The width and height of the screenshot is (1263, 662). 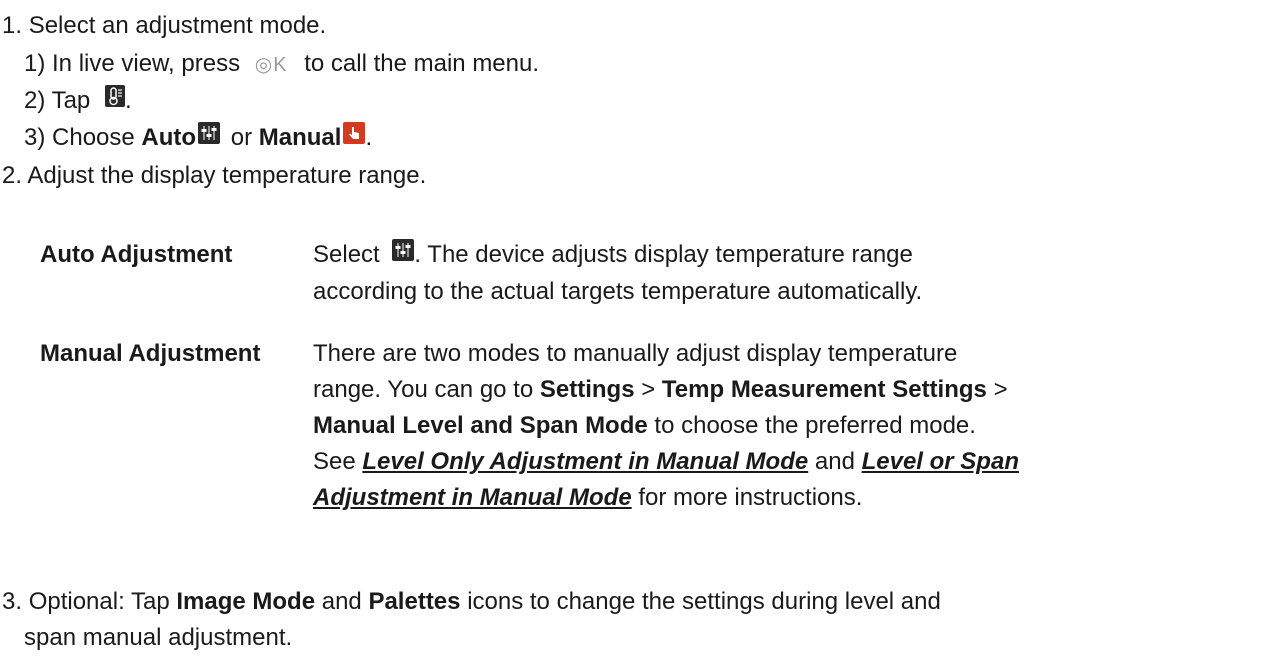 I want to click on step-1-3: 3) Choose Auto or Manual ., so click(x=198, y=138).